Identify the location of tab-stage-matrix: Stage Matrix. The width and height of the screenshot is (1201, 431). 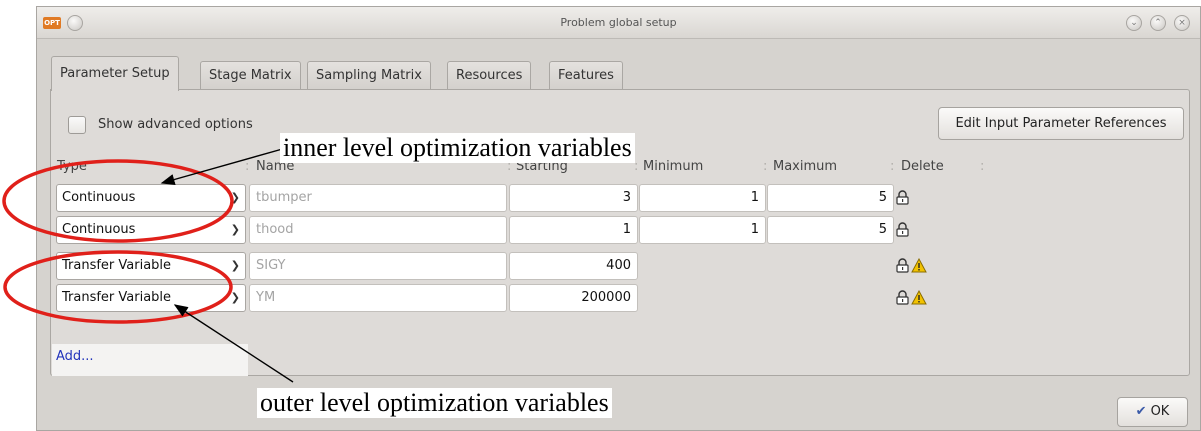
(250, 75).